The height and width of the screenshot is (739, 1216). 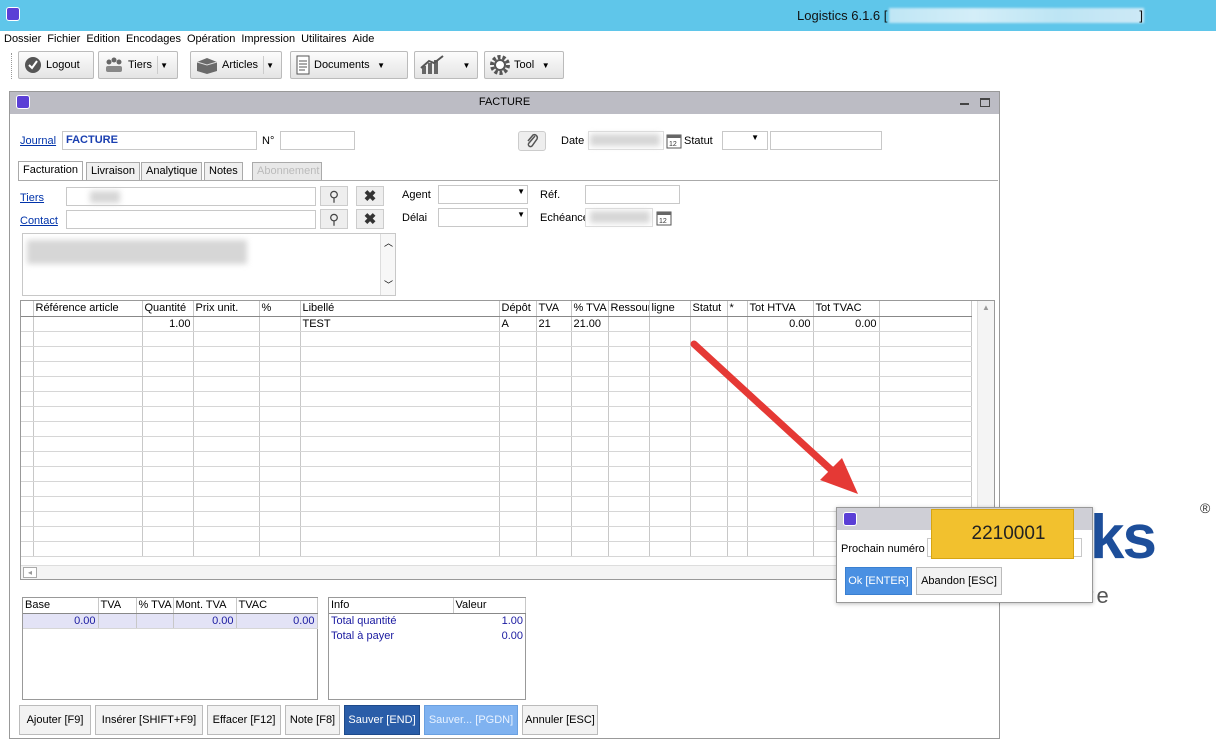 I want to click on tool-button: Tool ▼, so click(x=524, y=65).